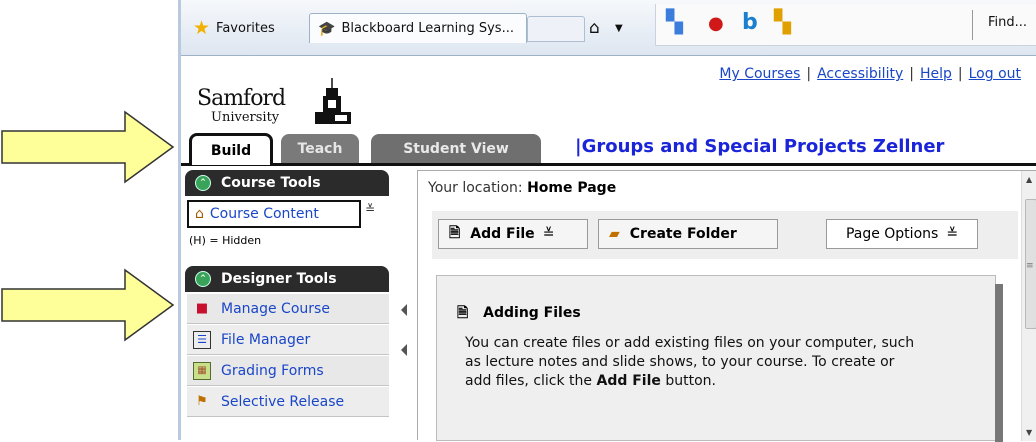 The width and height of the screenshot is (1036, 442). What do you see at coordinates (614, 234) in the screenshot?
I see `folder-icon: ▰` at bounding box center [614, 234].